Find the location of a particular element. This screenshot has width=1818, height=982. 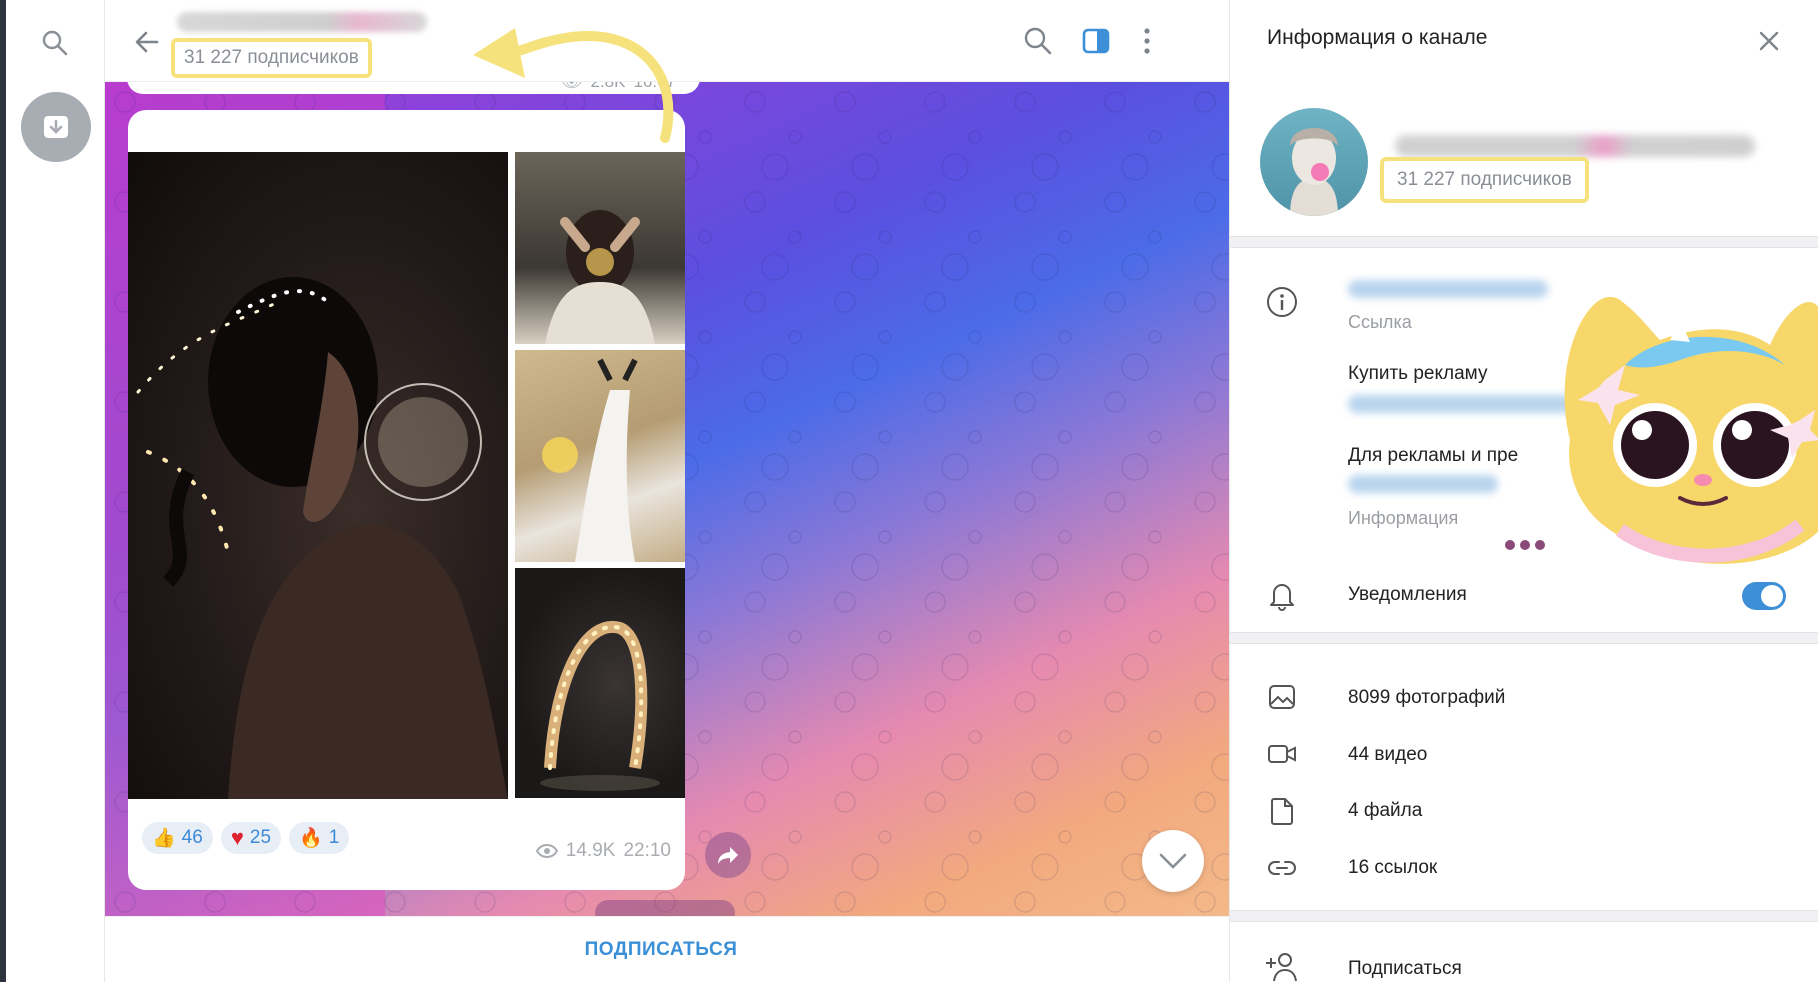

subscribe-action: Подписаться is located at coordinates (1405, 969).